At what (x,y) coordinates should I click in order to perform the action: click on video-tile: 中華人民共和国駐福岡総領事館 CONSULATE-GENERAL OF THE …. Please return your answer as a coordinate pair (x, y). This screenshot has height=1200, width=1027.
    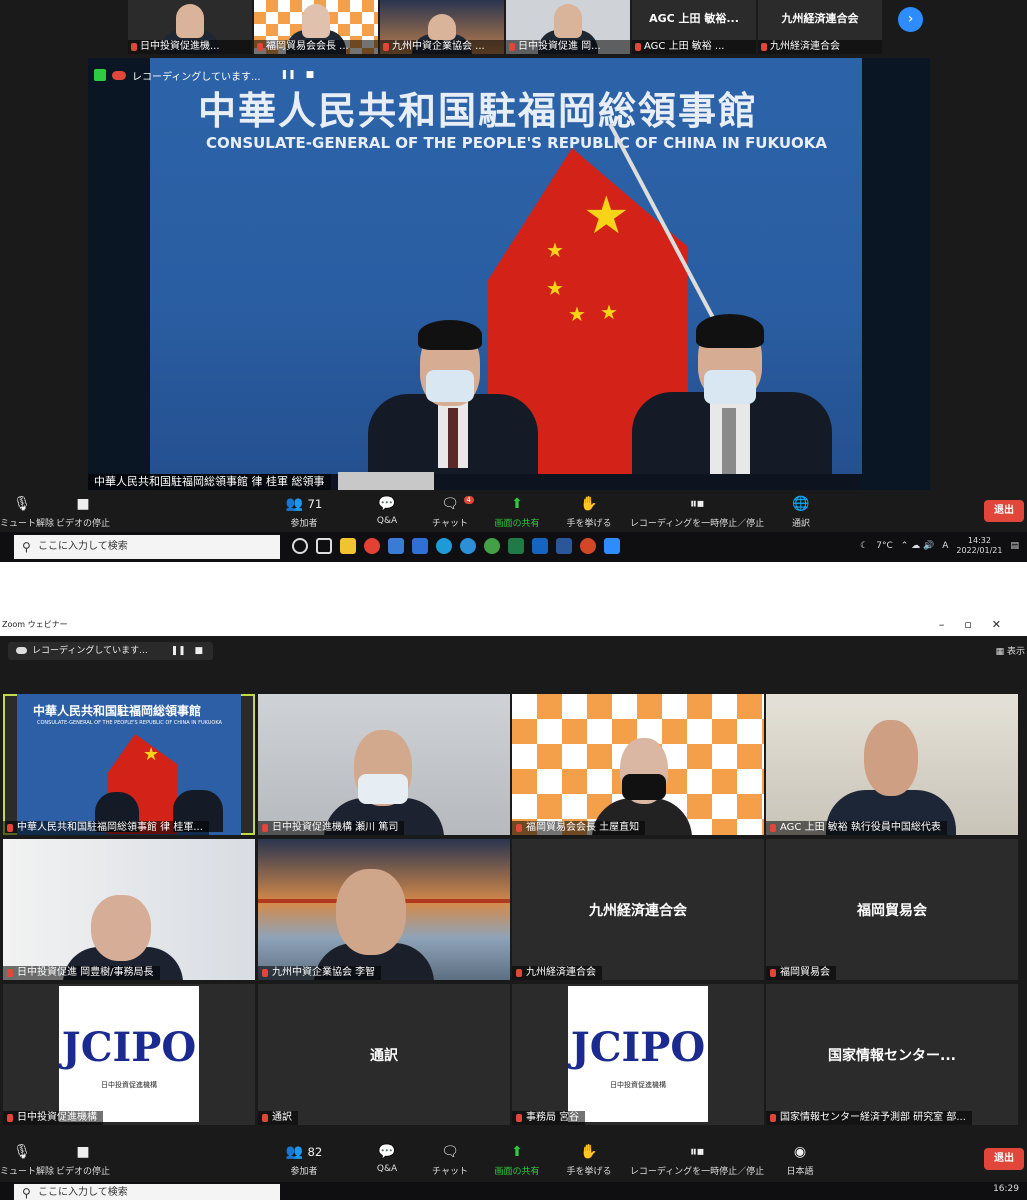
    Looking at the image, I should click on (129, 764).